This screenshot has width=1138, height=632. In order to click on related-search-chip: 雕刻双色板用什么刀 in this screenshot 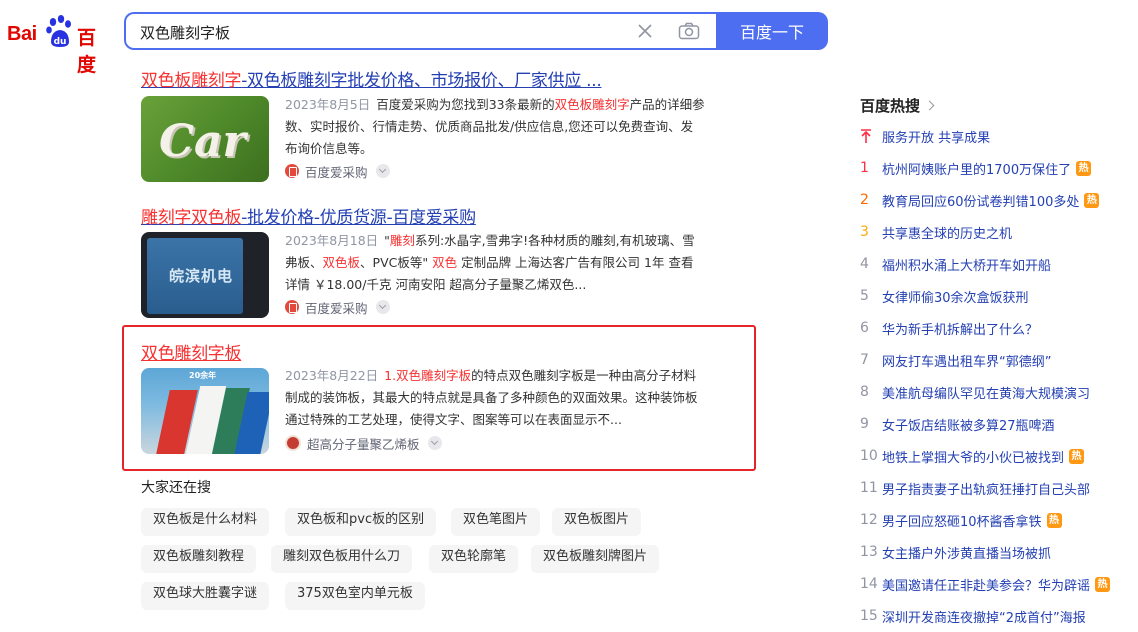, I will do `click(342, 559)`.